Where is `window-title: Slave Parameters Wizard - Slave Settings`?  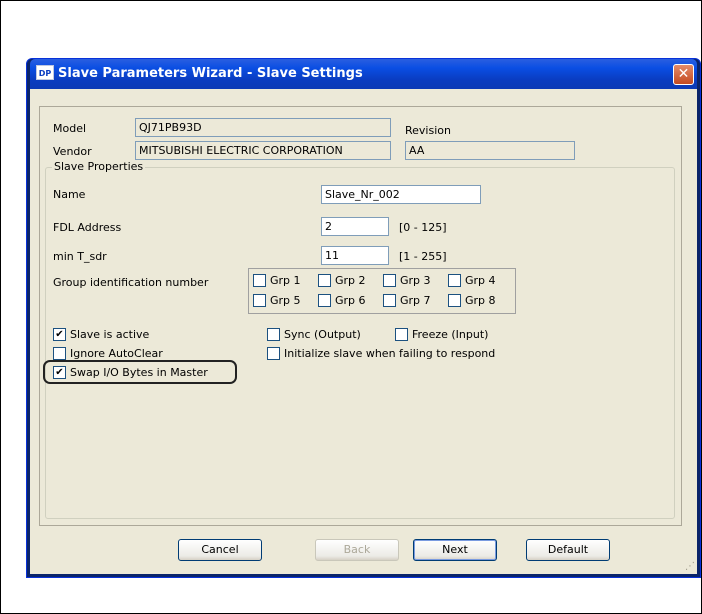
window-title: Slave Parameters Wizard - Slave Settings is located at coordinates (210, 73).